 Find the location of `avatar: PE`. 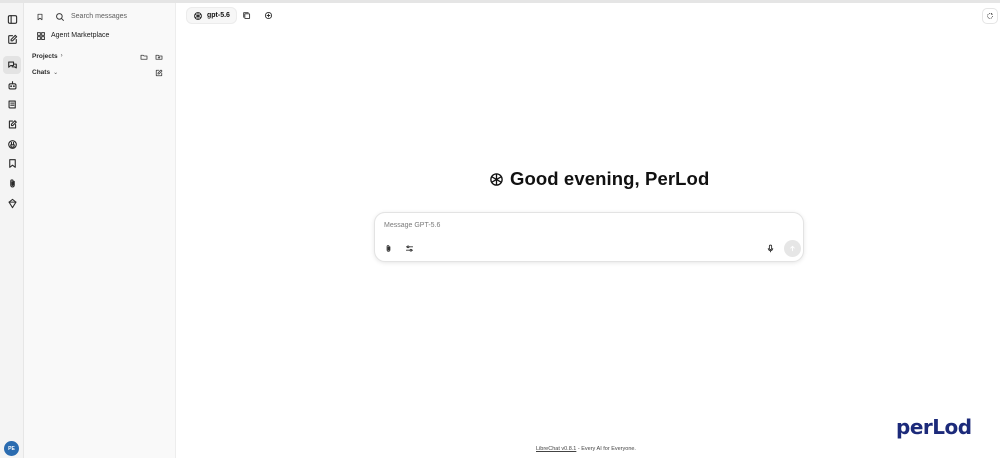

avatar: PE is located at coordinates (11, 448).